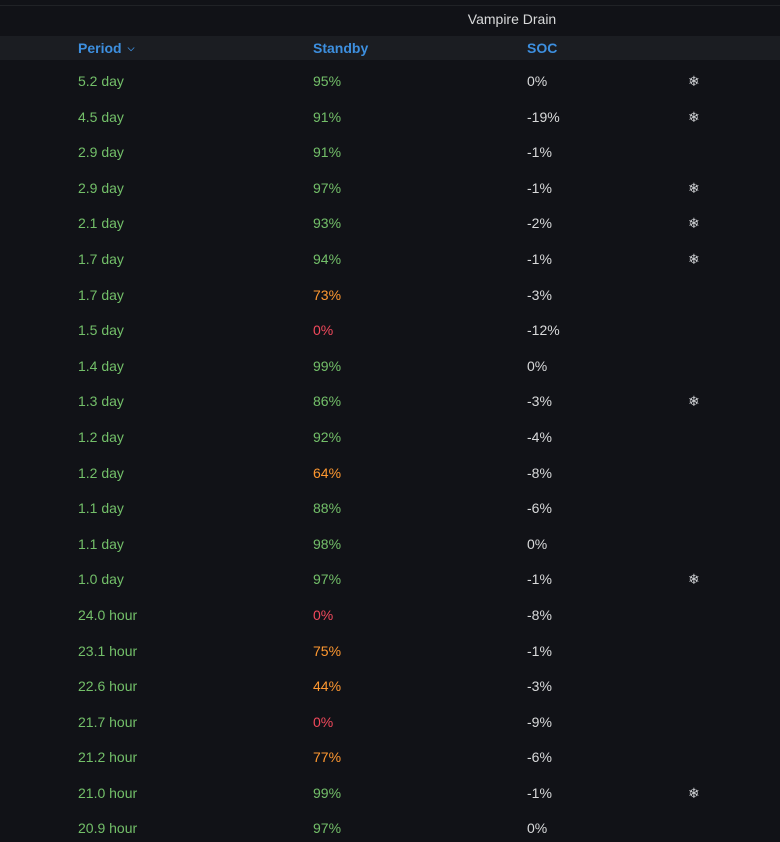 The image size is (780, 842). What do you see at coordinates (390, 331) in the screenshot?
I see `table-row: 1.5 day 0% -12%` at bounding box center [390, 331].